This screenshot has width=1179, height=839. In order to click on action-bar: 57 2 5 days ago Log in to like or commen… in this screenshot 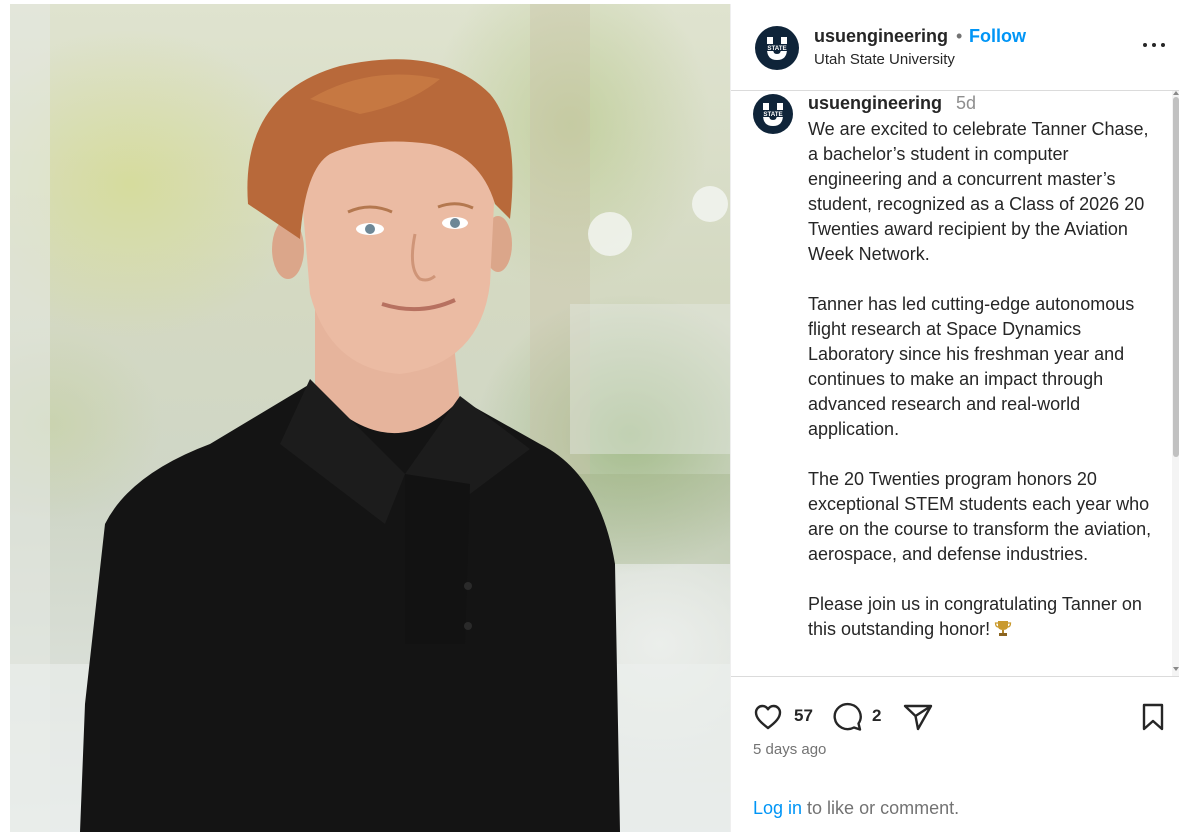, I will do `click(955, 754)`.